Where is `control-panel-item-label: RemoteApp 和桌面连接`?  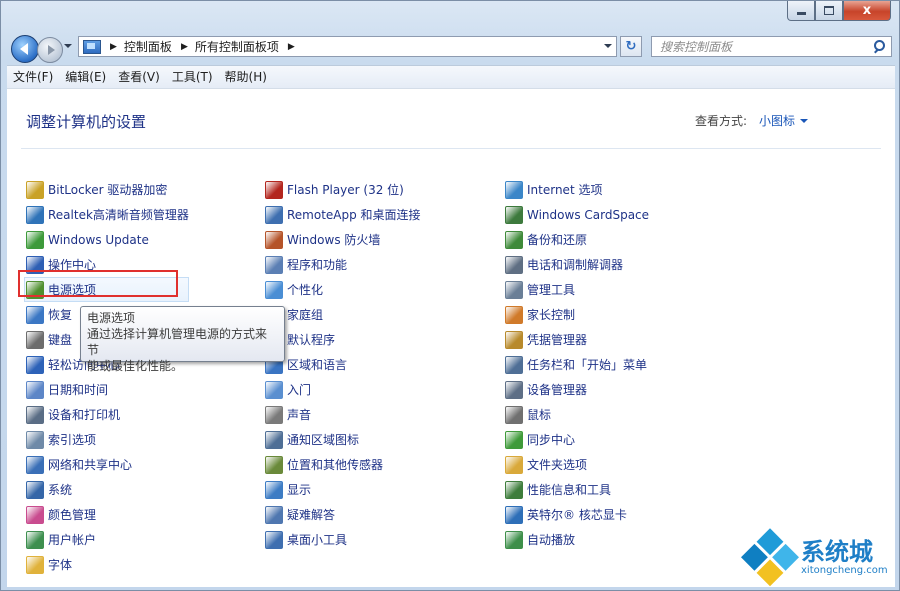 control-panel-item-label: RemoteApp 和桌面连接 is located at coordinates (354, 215).